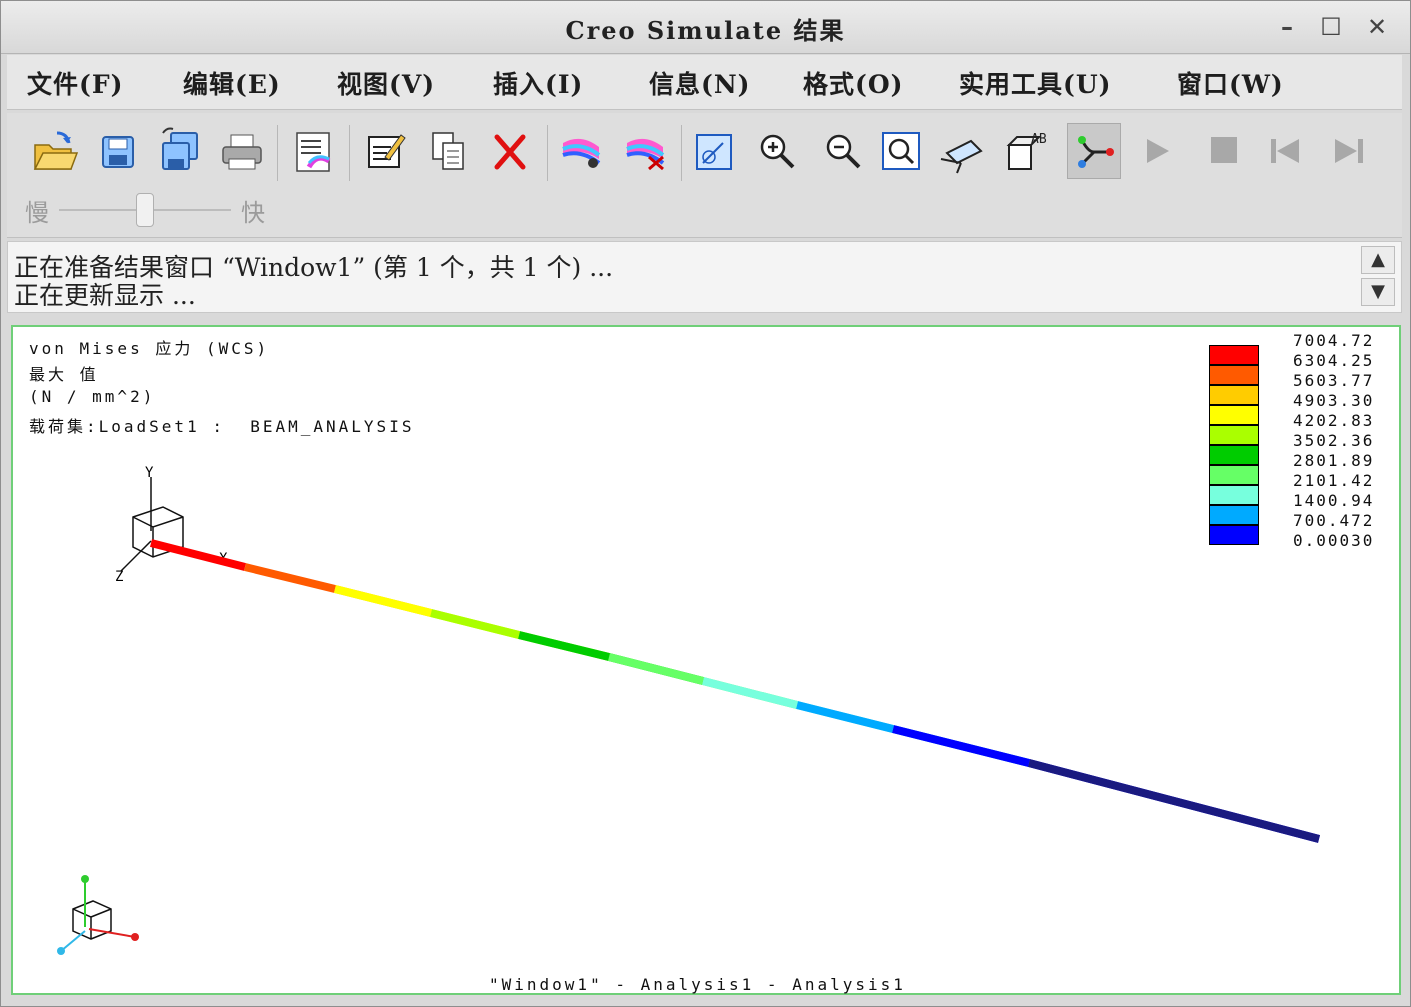  What do you see at coordinates (75, 83) in the screenshot?
I see `menu-file: 文件(F)` at bounding box center [75, 83].